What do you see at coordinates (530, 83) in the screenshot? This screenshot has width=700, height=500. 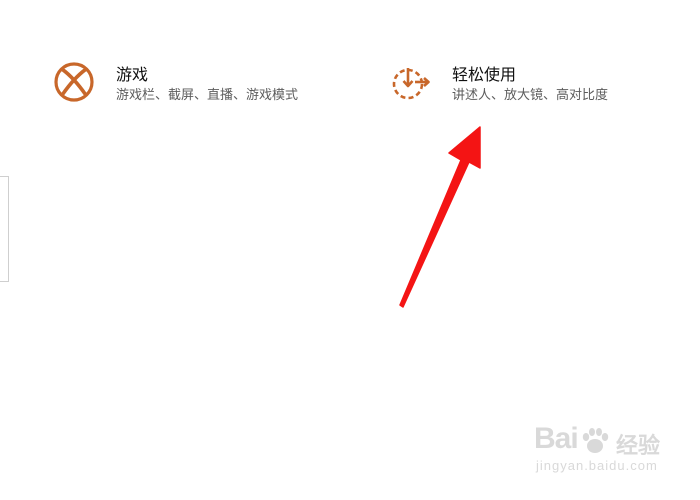 I see `tile-ease-of-access-text: 轻松使用 讲述人、放大镜、高对比度` at bounding box center [530, 83].